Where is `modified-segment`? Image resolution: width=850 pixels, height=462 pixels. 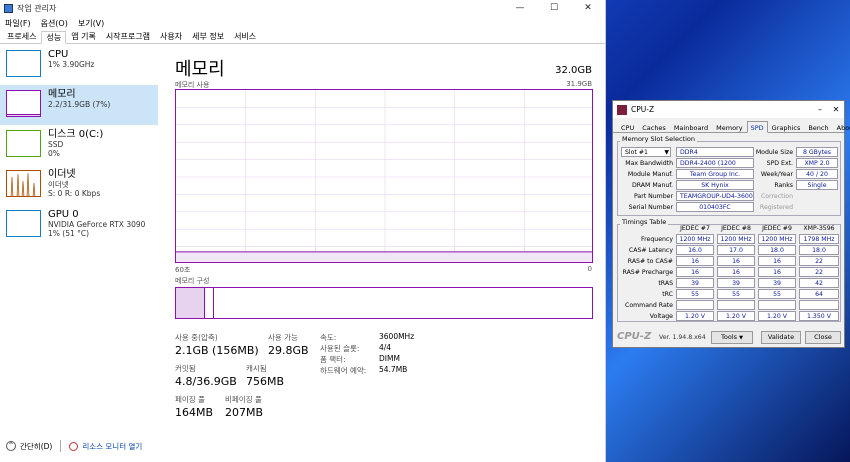
modified-segment is located at coordinates (209, 303).